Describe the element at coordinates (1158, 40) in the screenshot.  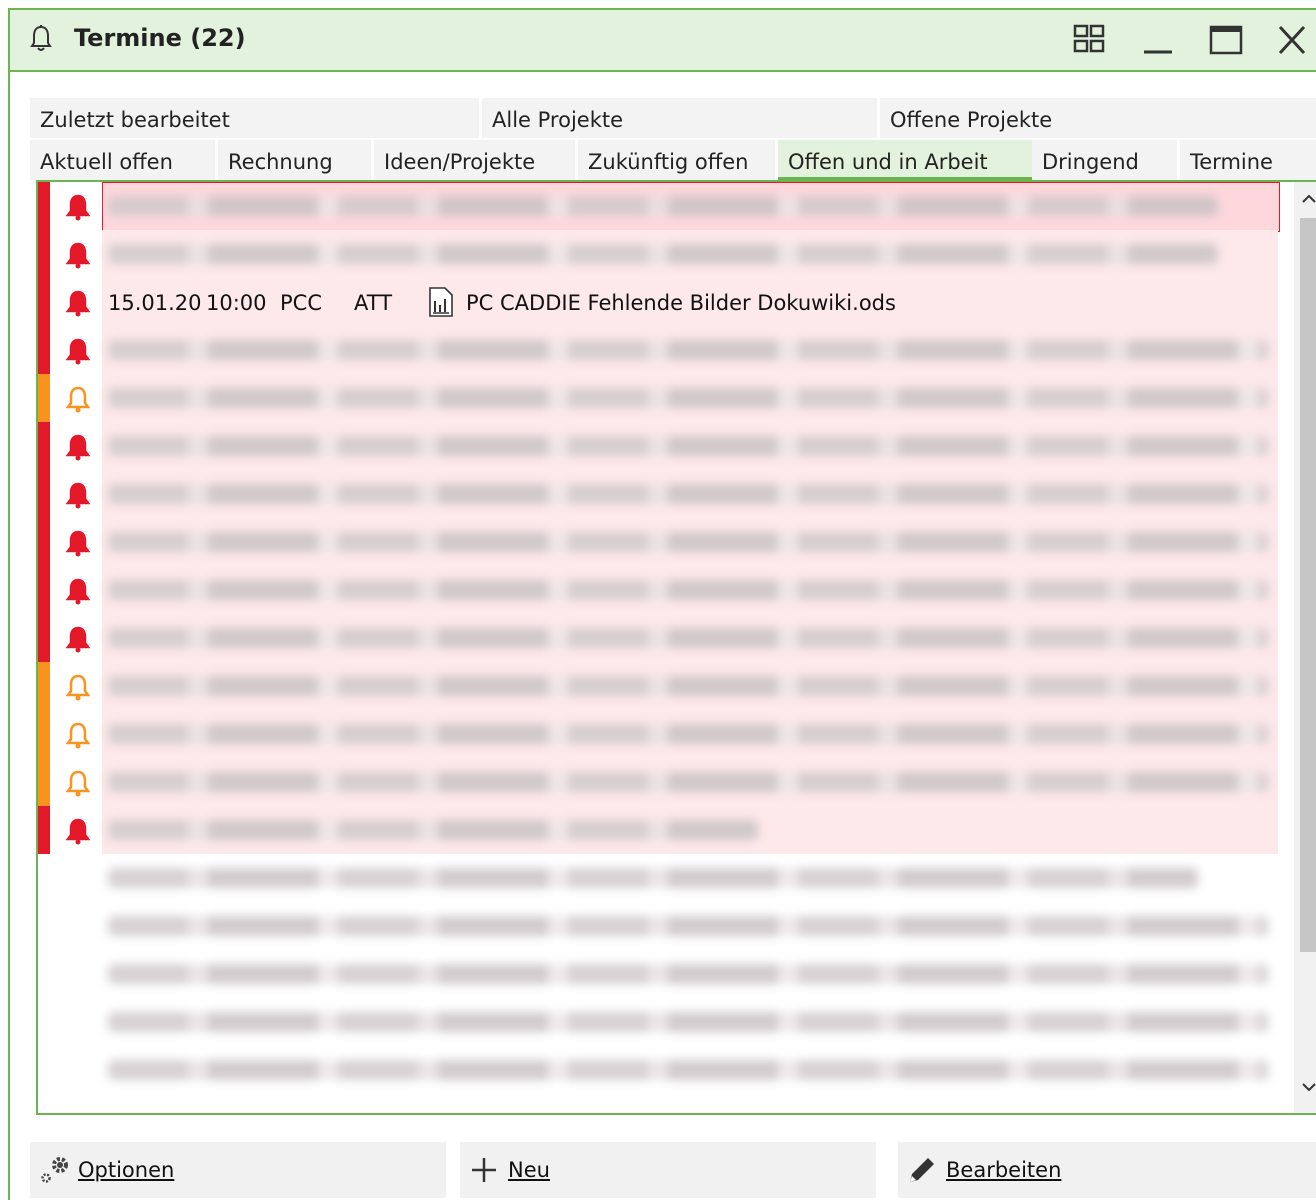
I see `minimize-icon` at that location.